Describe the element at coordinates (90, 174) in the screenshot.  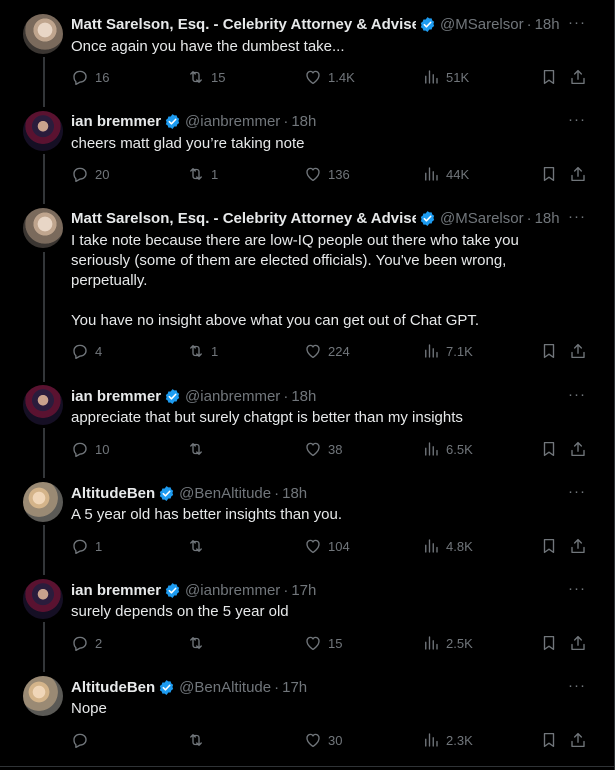
I see `reply-button: 20` at that location.